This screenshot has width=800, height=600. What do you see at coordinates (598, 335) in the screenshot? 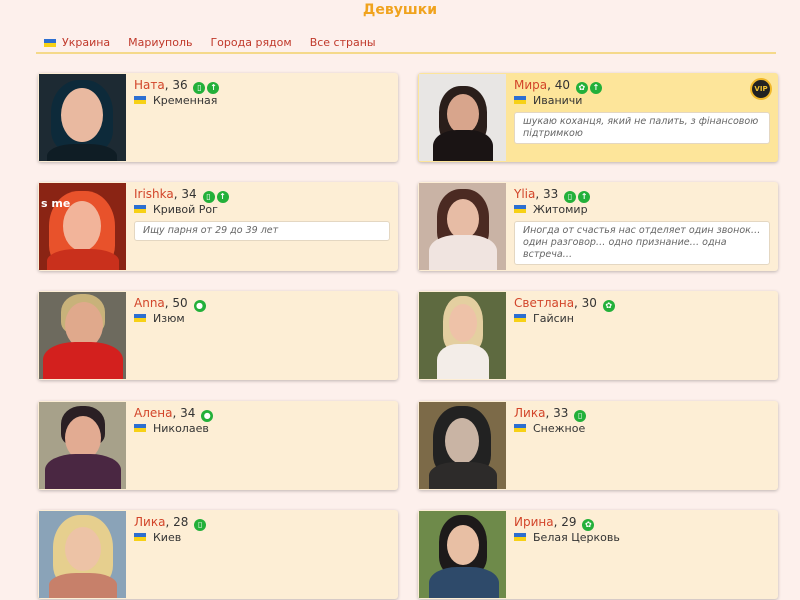
I see `profile-card: Светлана, 30 ✿ Гайсин` at bounding box center [598, 335].